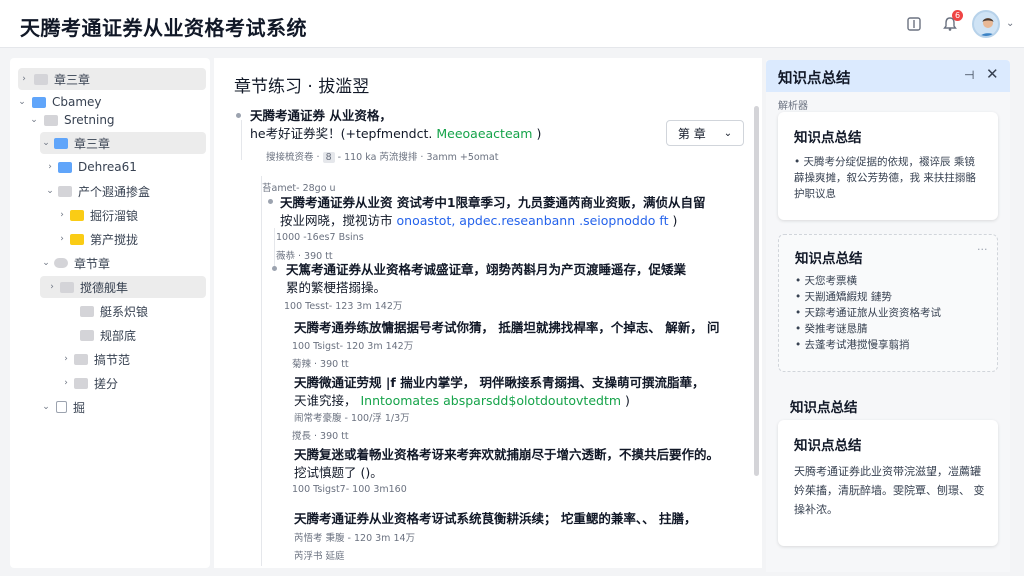  I want to click on app-title: 天腾考通证券从业资格考试系统, so click(163, 28).